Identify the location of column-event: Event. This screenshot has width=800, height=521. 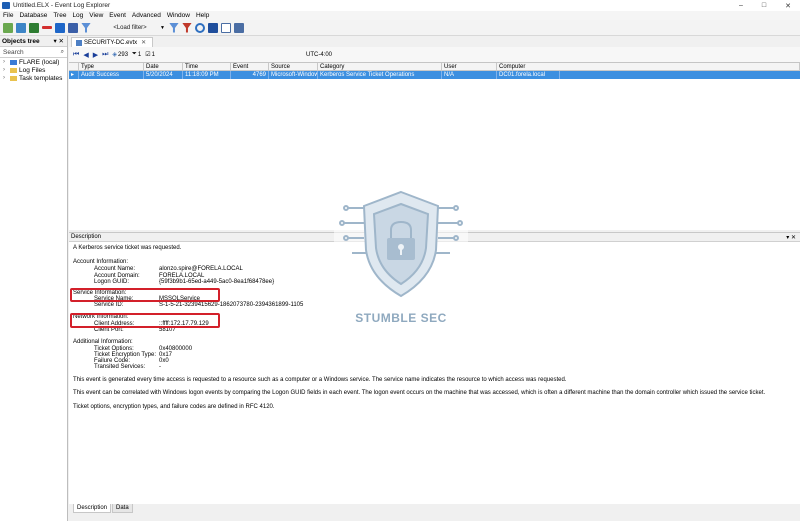
(250, 66).